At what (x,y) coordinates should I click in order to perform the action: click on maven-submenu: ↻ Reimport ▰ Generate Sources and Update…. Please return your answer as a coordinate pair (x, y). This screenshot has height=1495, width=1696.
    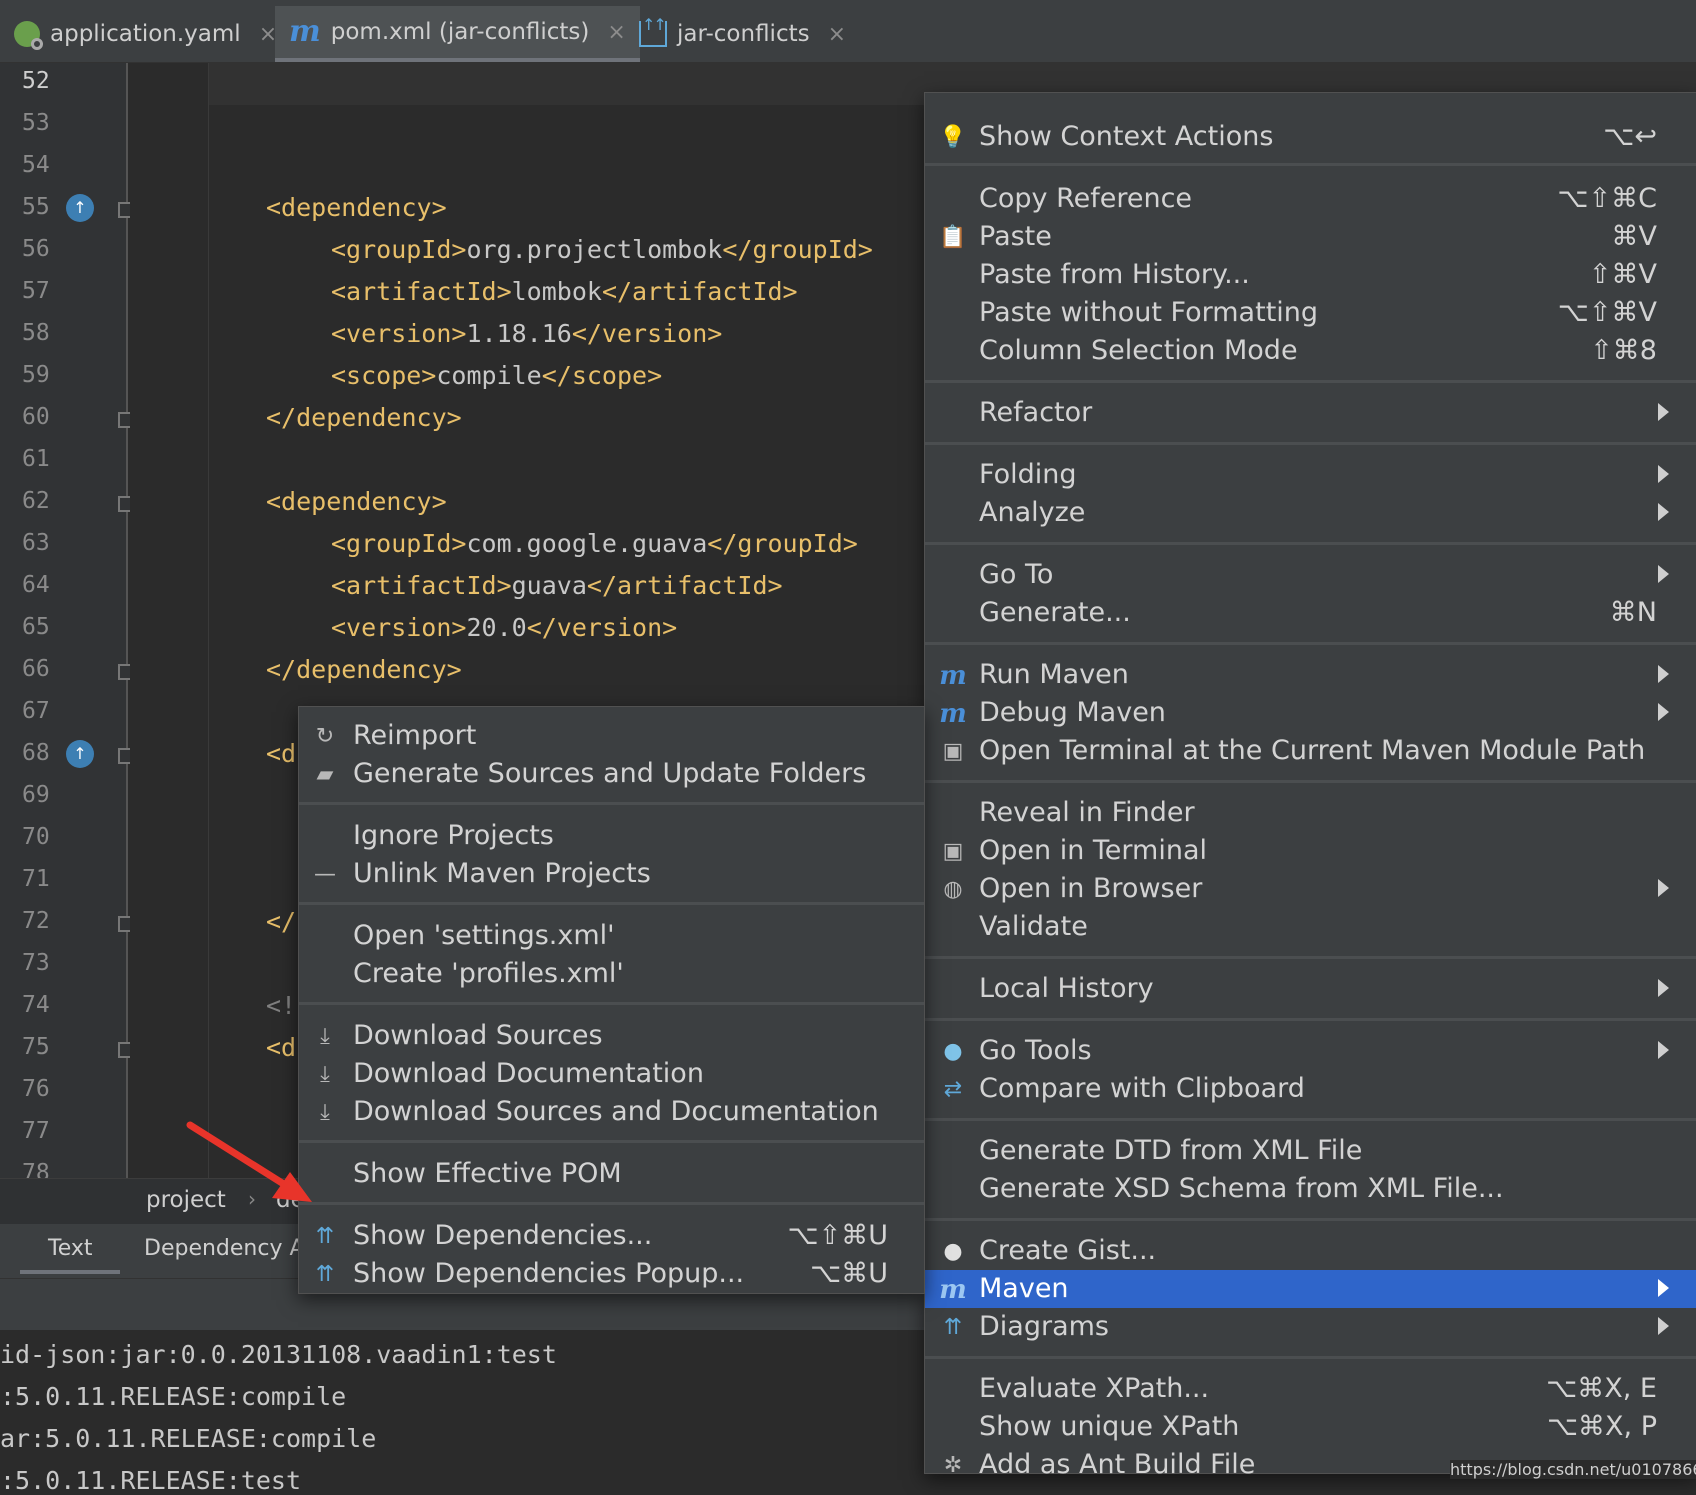
    Looking at the image, I should click on (611, 1000).